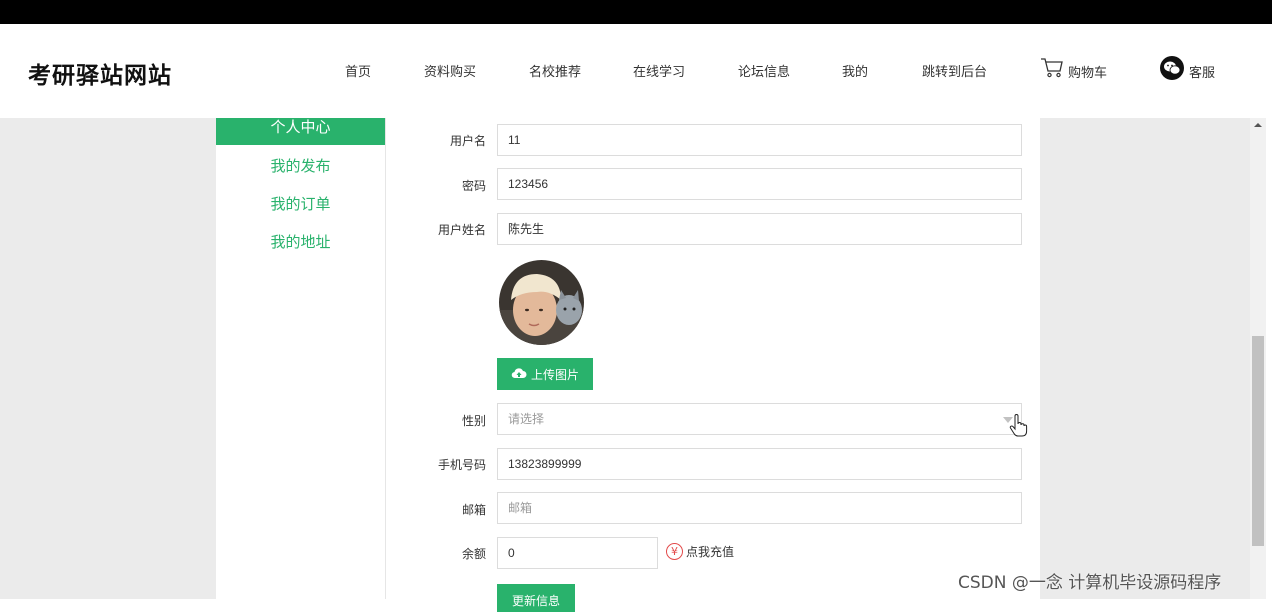  What do you see at coordinates (710, 552) in the screenshot?
I see `recharge-label: 点我充值` at bounding box center [710, 552].